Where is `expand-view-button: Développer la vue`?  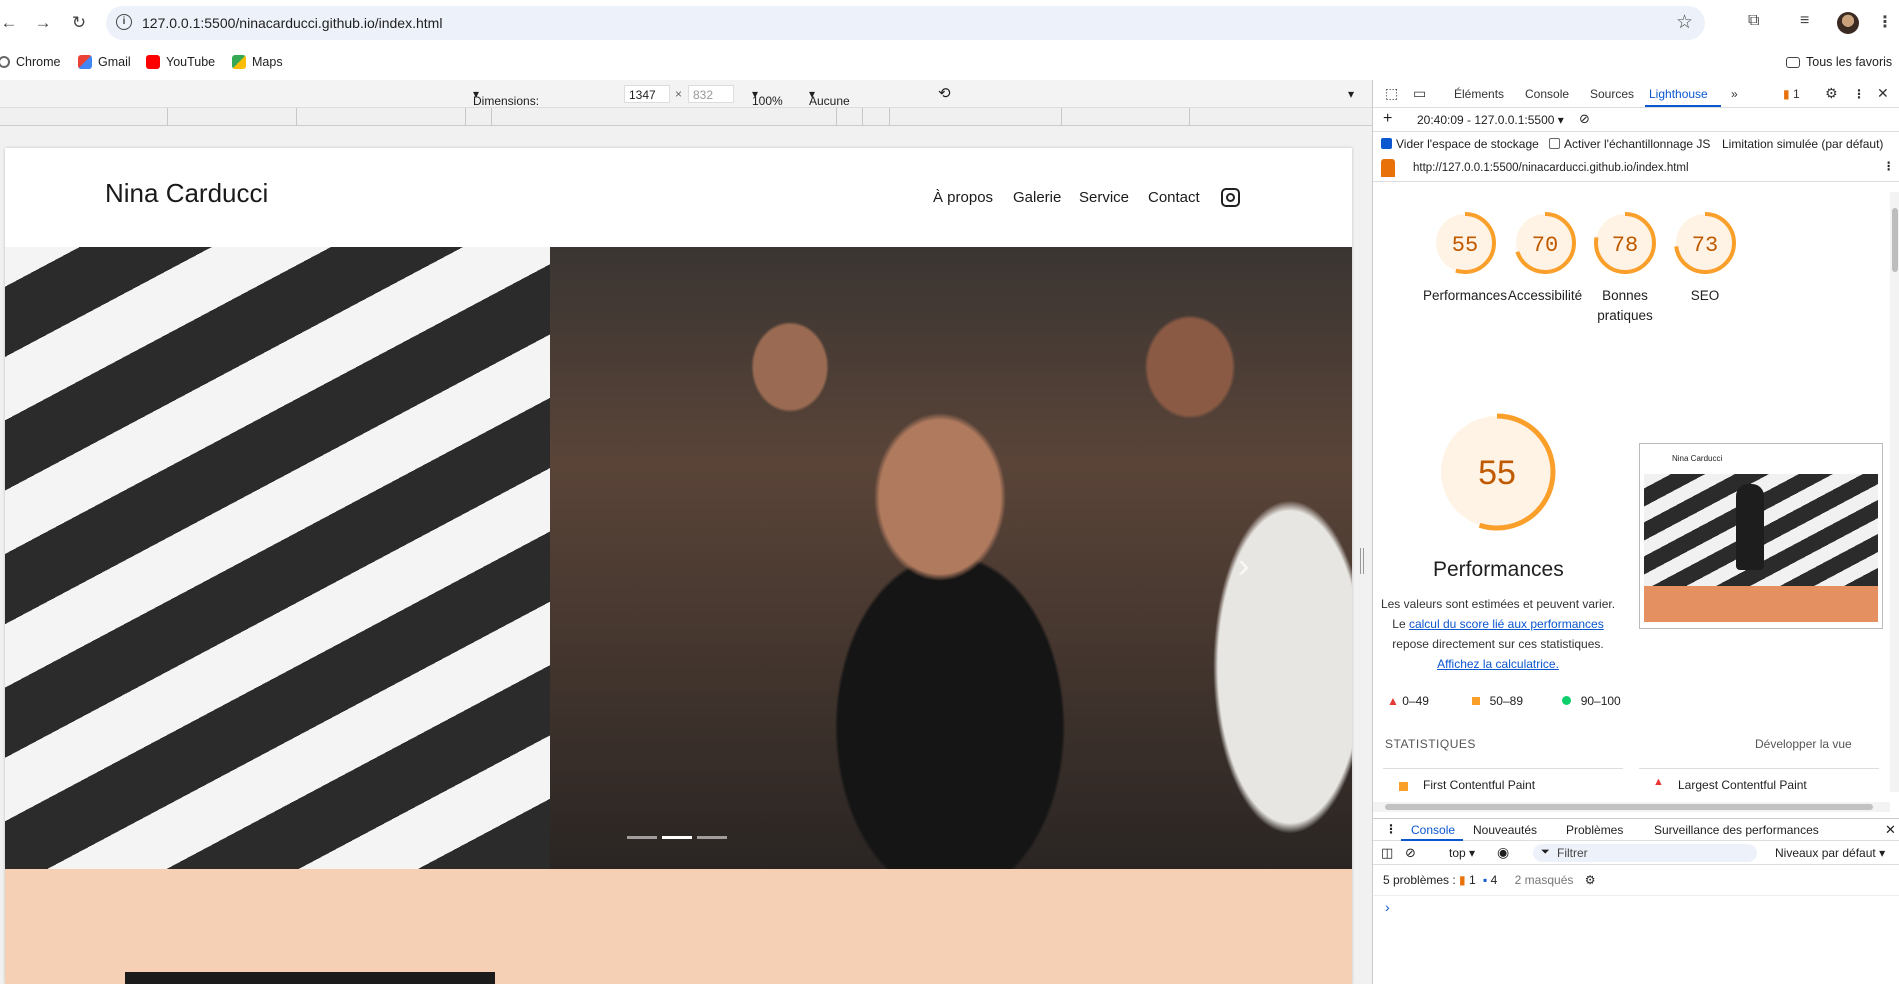
expand-view-button: Développer la vue is located at coordinates (1803, 744).